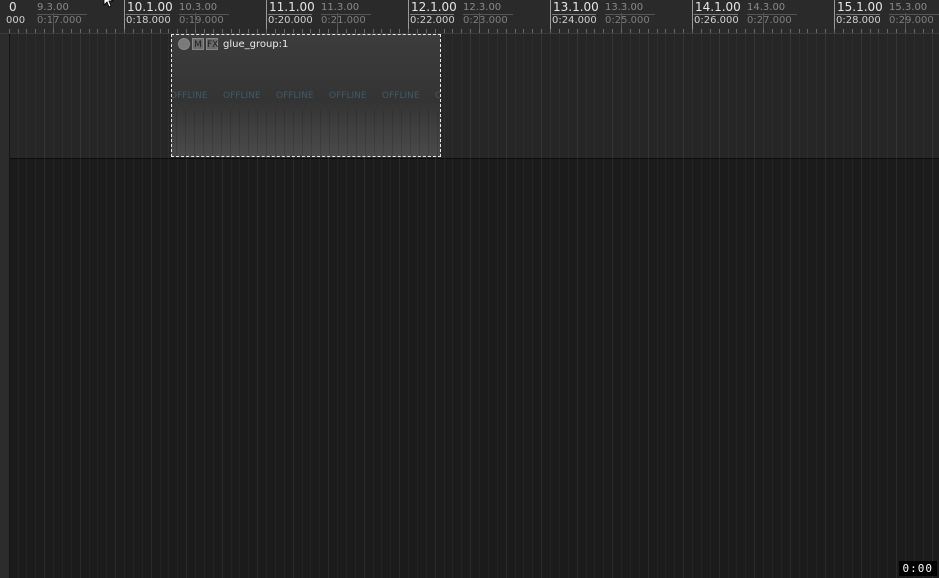 The width and height of the screenshot is (939, 578). Describe the element at coordinates (201, 20) in the screenshot. I see `ruler-time-label-minor: 0:19.000` at that location.